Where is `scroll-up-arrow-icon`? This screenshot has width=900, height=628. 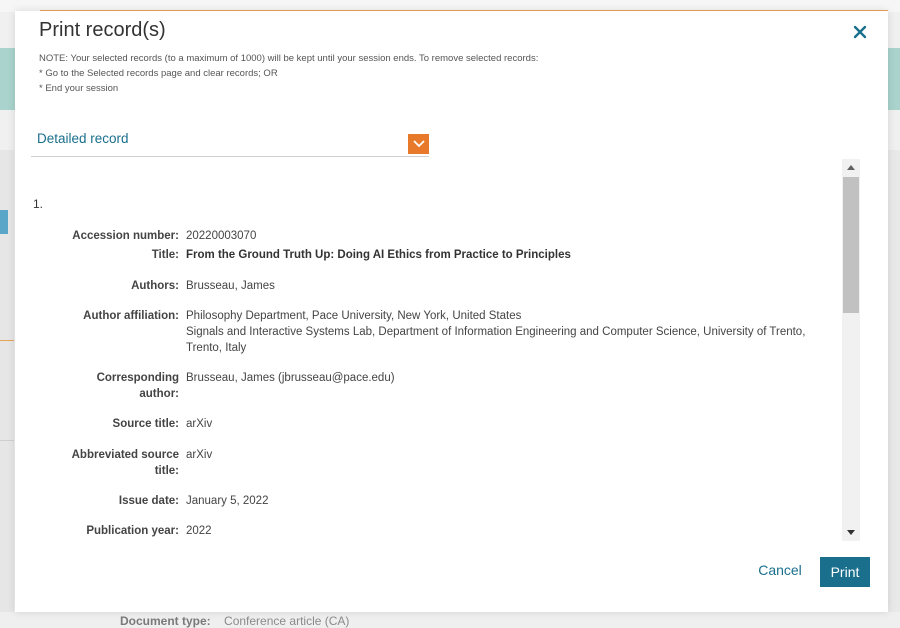
scroll-up-arrow-icon is located at coordinates (851, 167).